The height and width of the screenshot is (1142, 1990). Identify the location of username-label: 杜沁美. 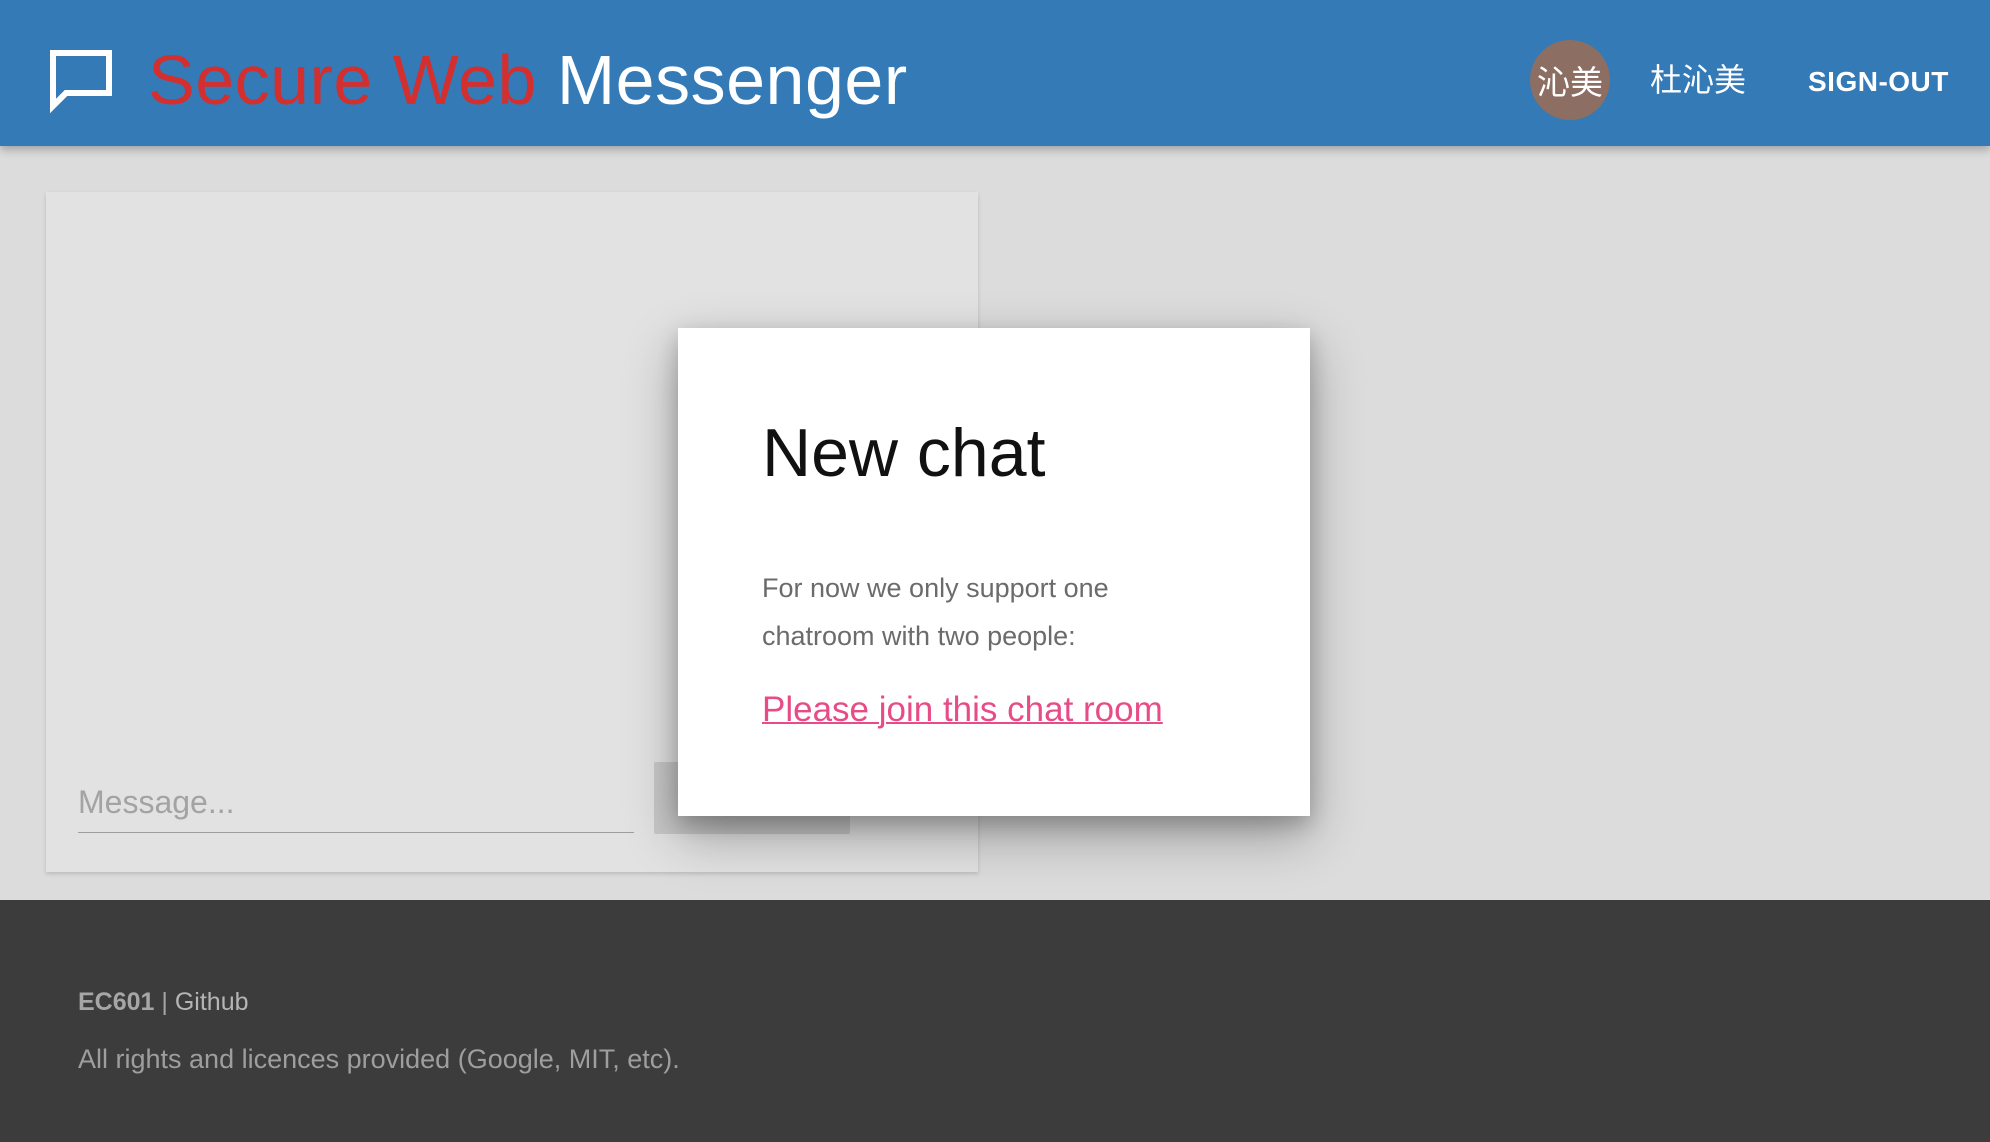
(1698, 80).